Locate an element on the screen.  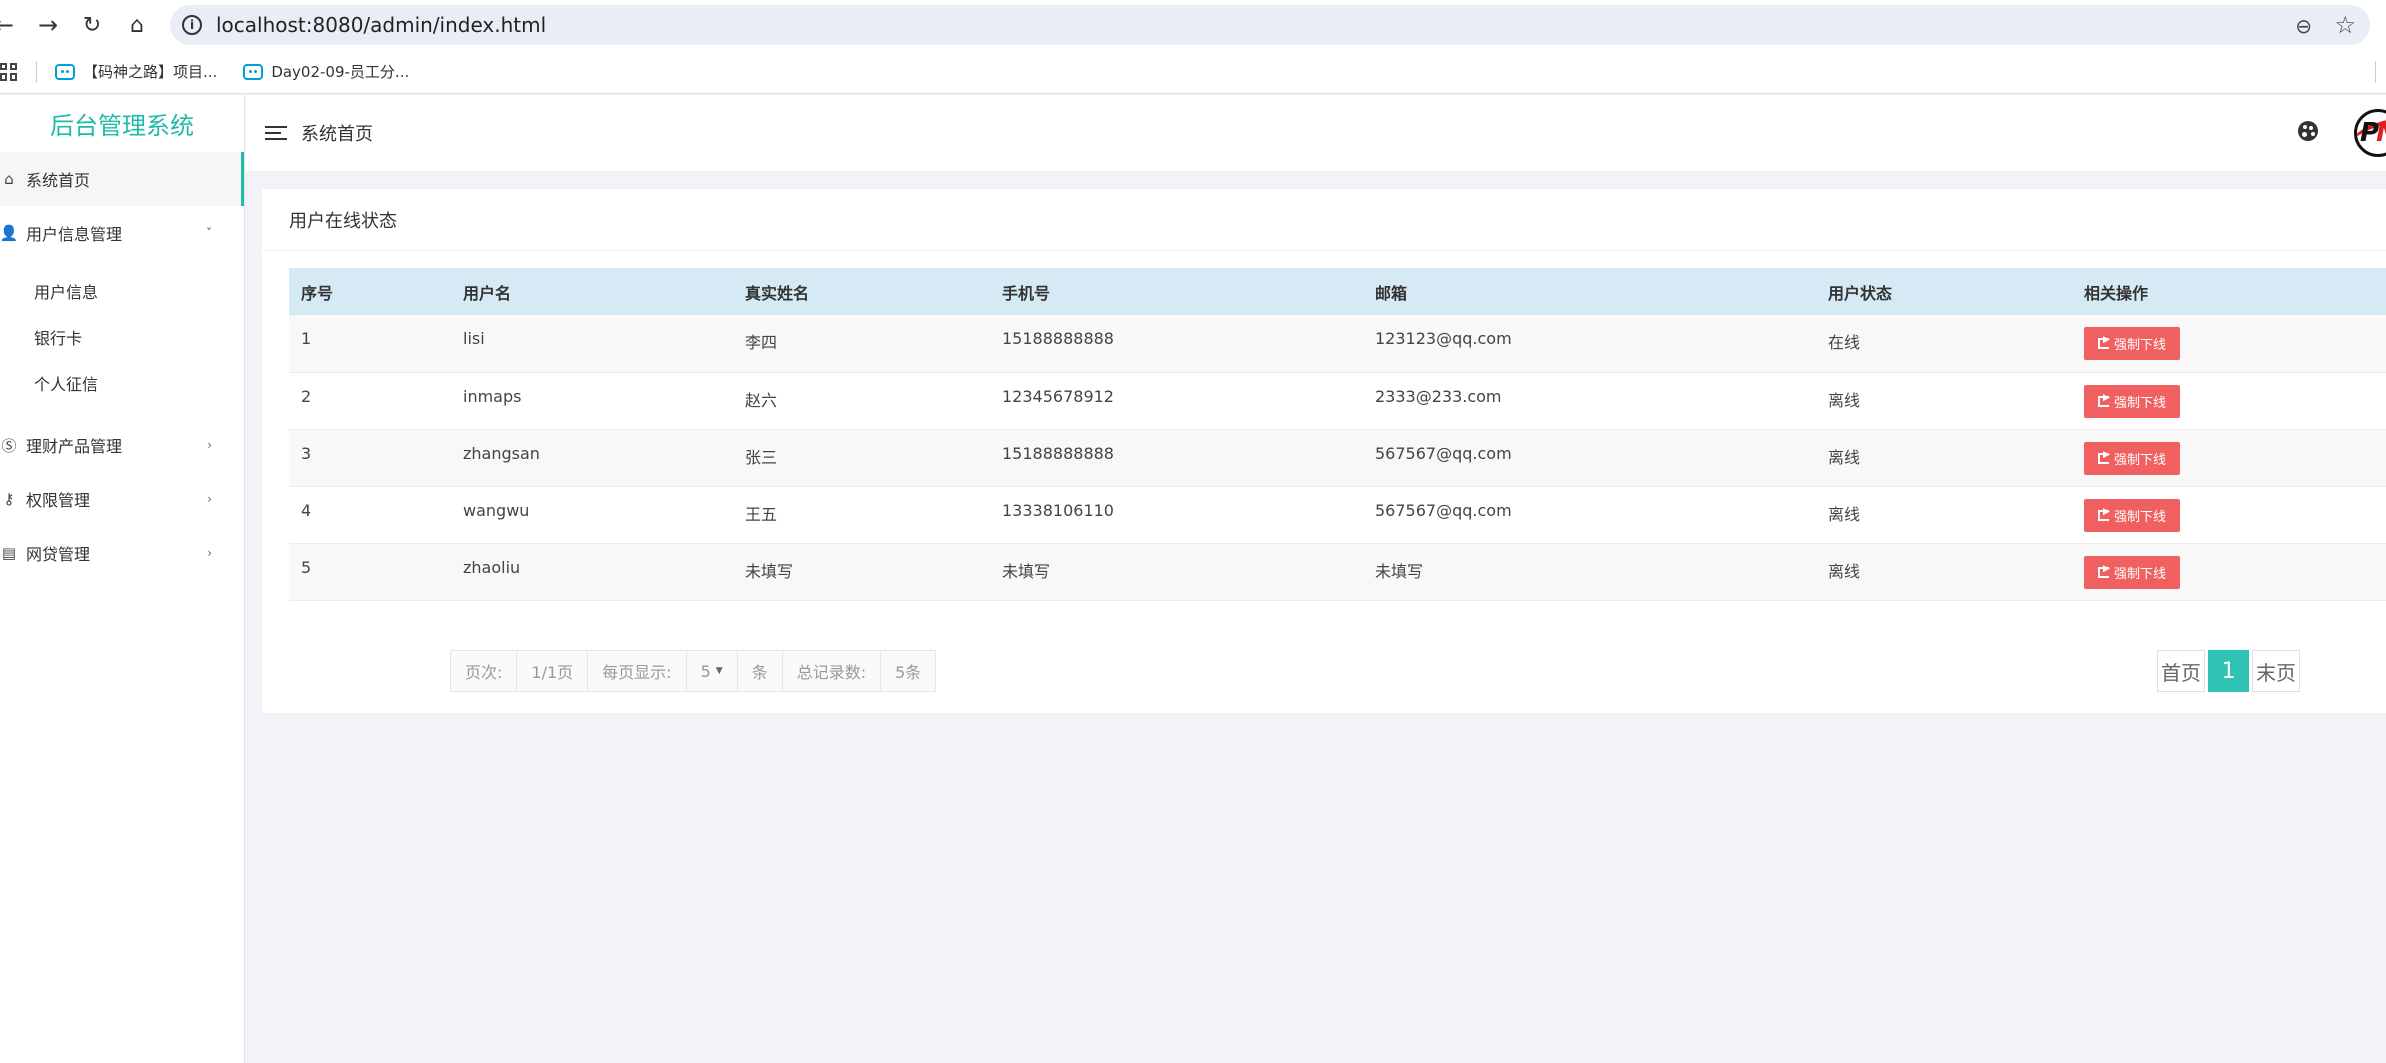
page-size-select: 5 ▼ is located at coordinates (712, 671).